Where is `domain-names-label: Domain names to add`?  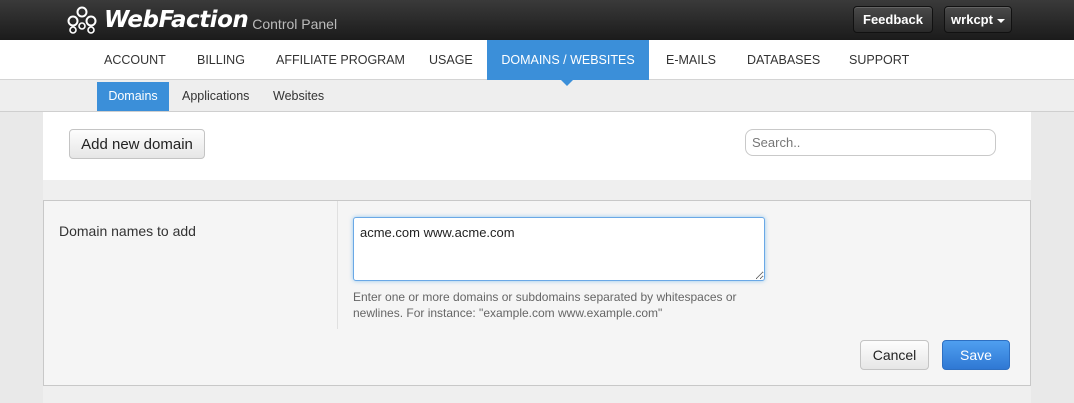
domain-names-label: Domain names to add is located at coordinates (127, 231).